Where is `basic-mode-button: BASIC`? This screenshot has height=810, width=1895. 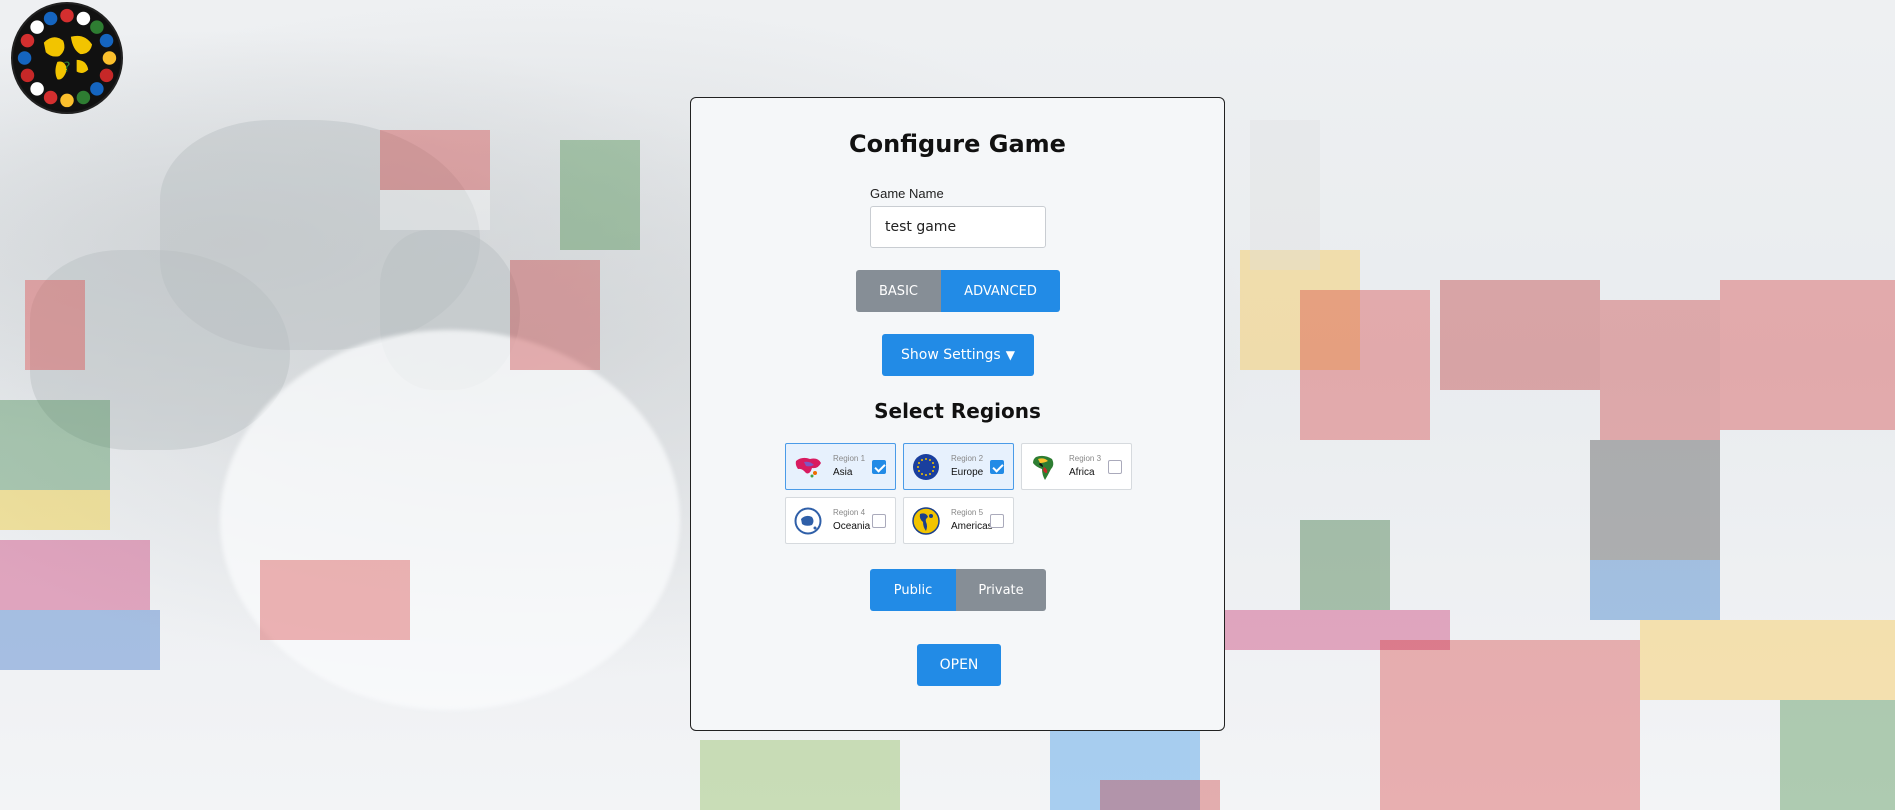 basic-mode-button: BASIC is located at coordinates (898, 291).